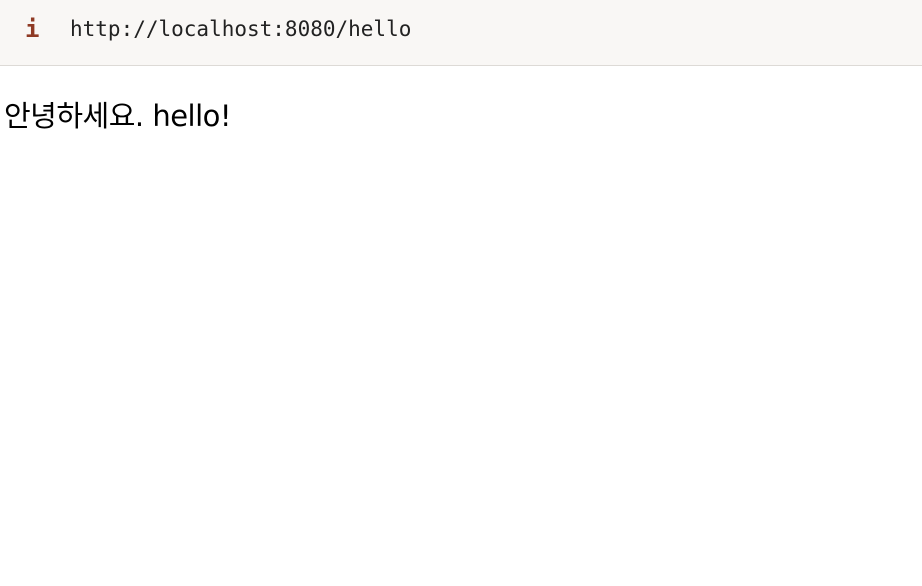  I want to click on address-bar: i http://localhost:8080/hello, so click(461, 33).